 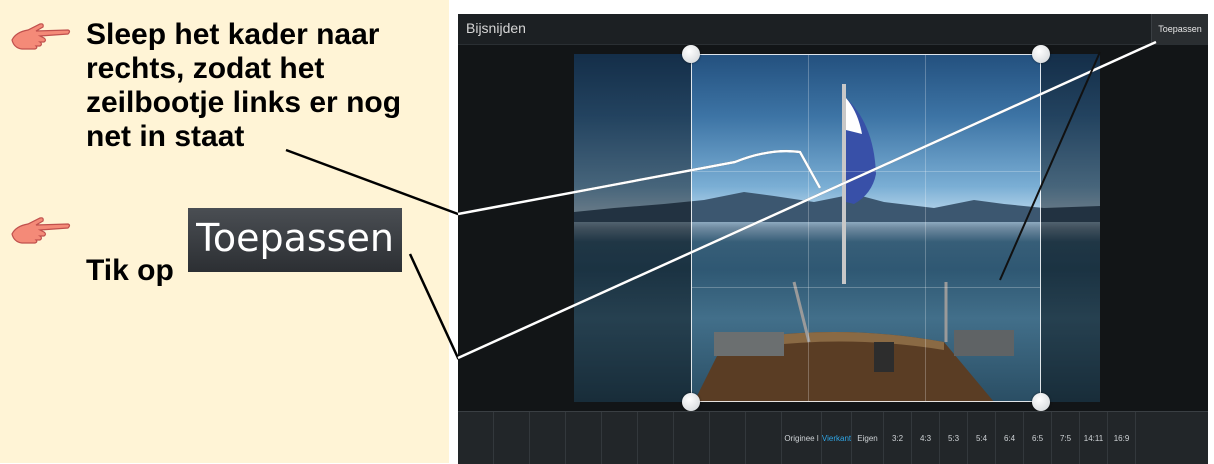 What do you see at coordinates (954, 438) in the screenshot?
I see `aspect-option-5-3: 5:3` at bounding box center [954, 438].